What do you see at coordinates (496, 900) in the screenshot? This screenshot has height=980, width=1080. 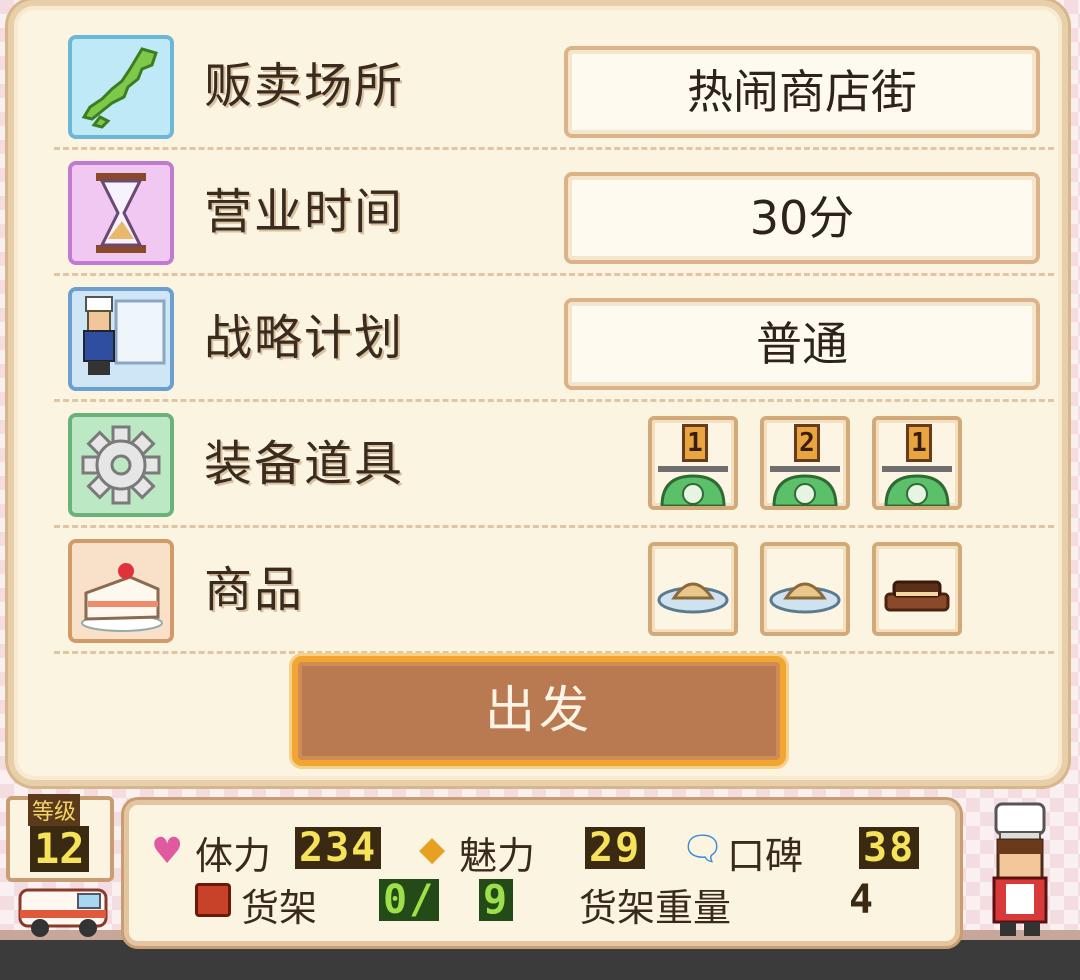 I see `shelf-total: 9` at bounding box center [496, 900].